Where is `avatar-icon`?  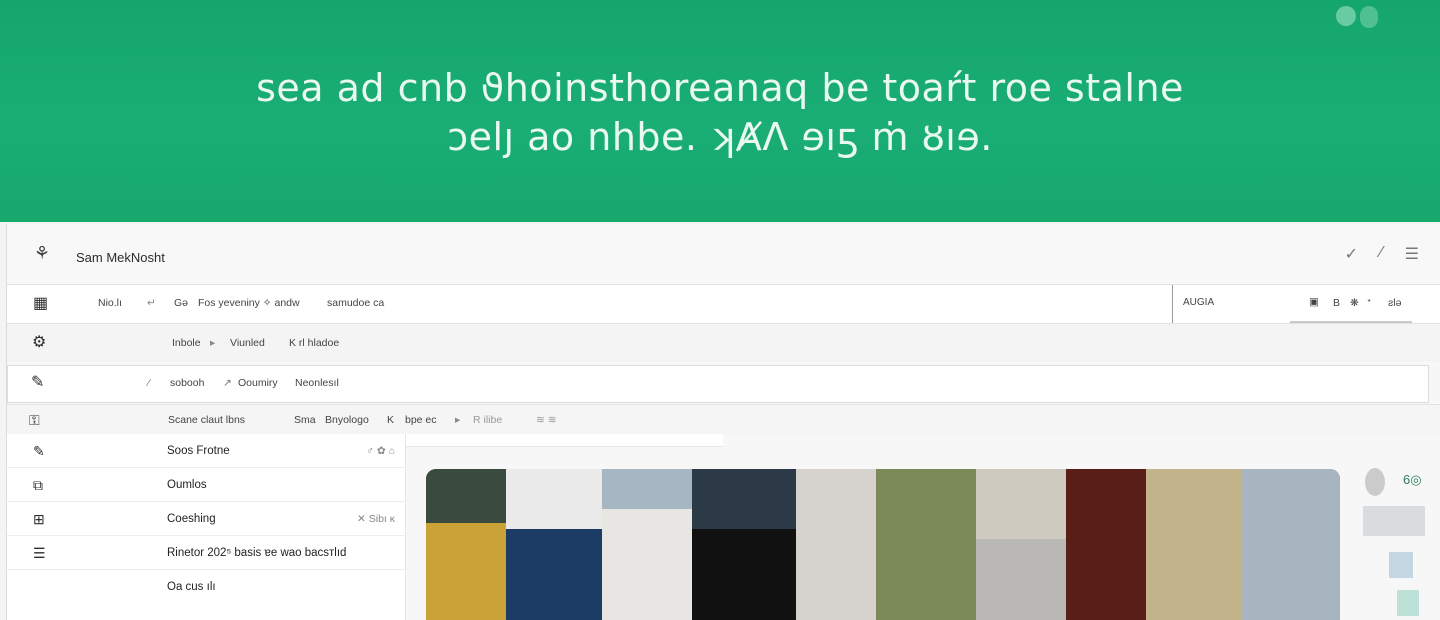
avatar-icon is located at coordinates (1346, 16).